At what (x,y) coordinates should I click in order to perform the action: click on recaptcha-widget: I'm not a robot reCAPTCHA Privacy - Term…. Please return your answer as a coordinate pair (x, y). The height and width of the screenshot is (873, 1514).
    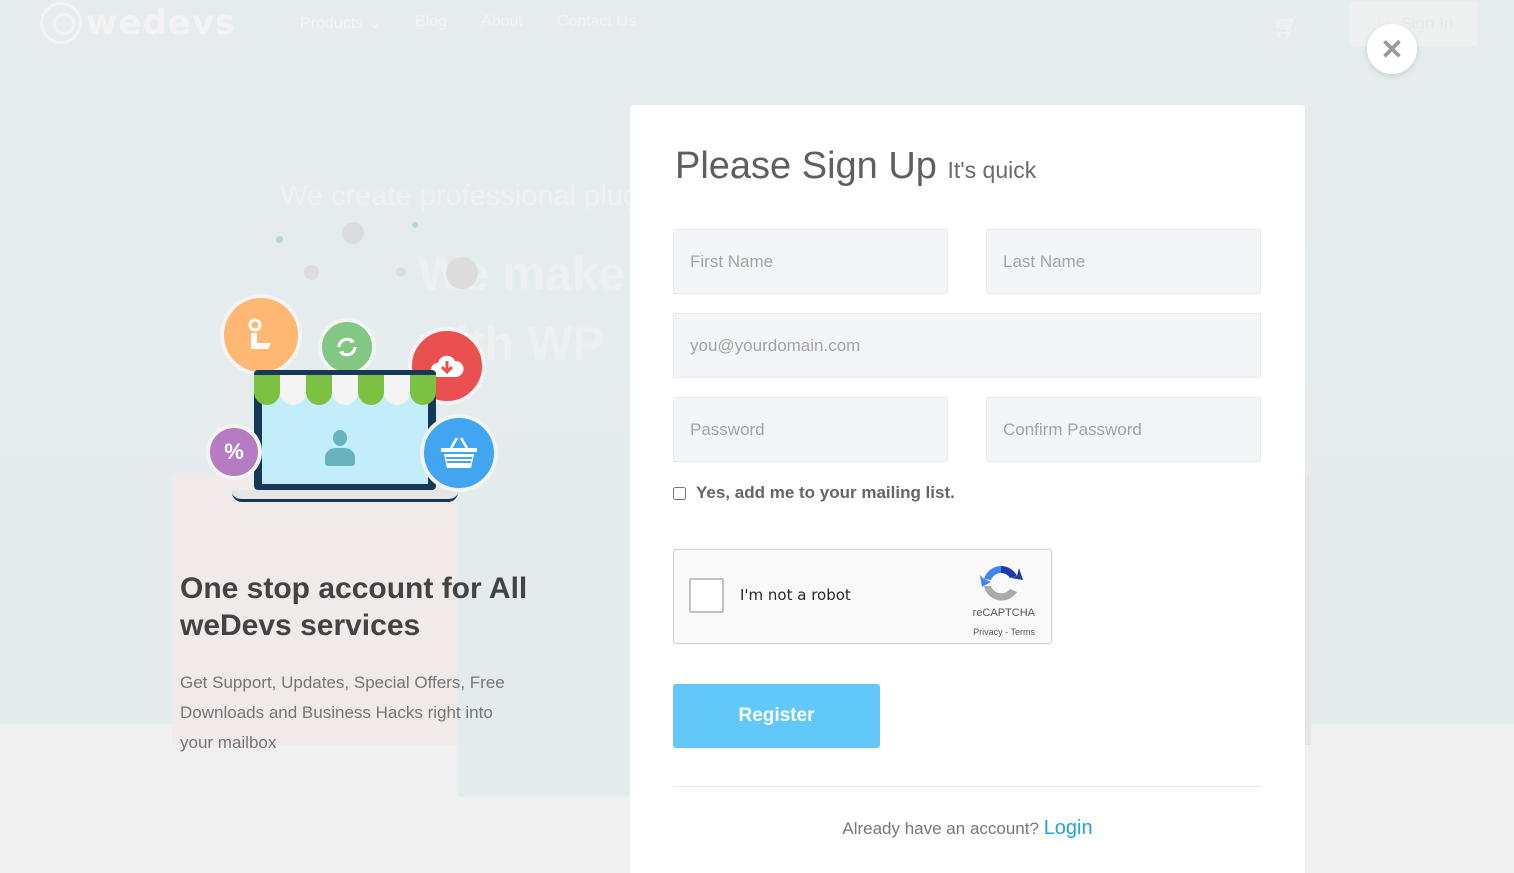
    Looking at the image, I should click on (862, 596).